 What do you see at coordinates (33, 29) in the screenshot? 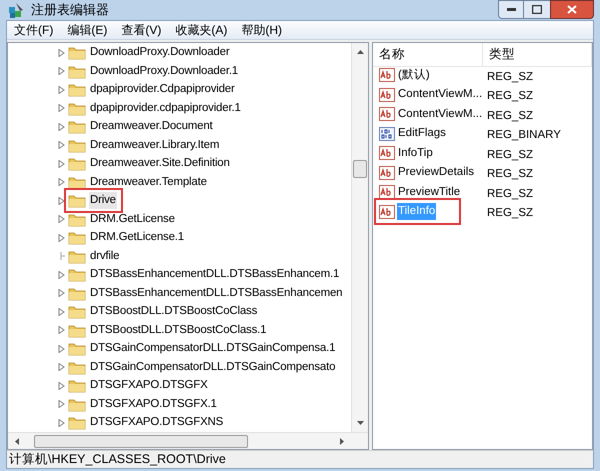
I see `menu-item: 文件(F)` at bounding box center [33, 29].